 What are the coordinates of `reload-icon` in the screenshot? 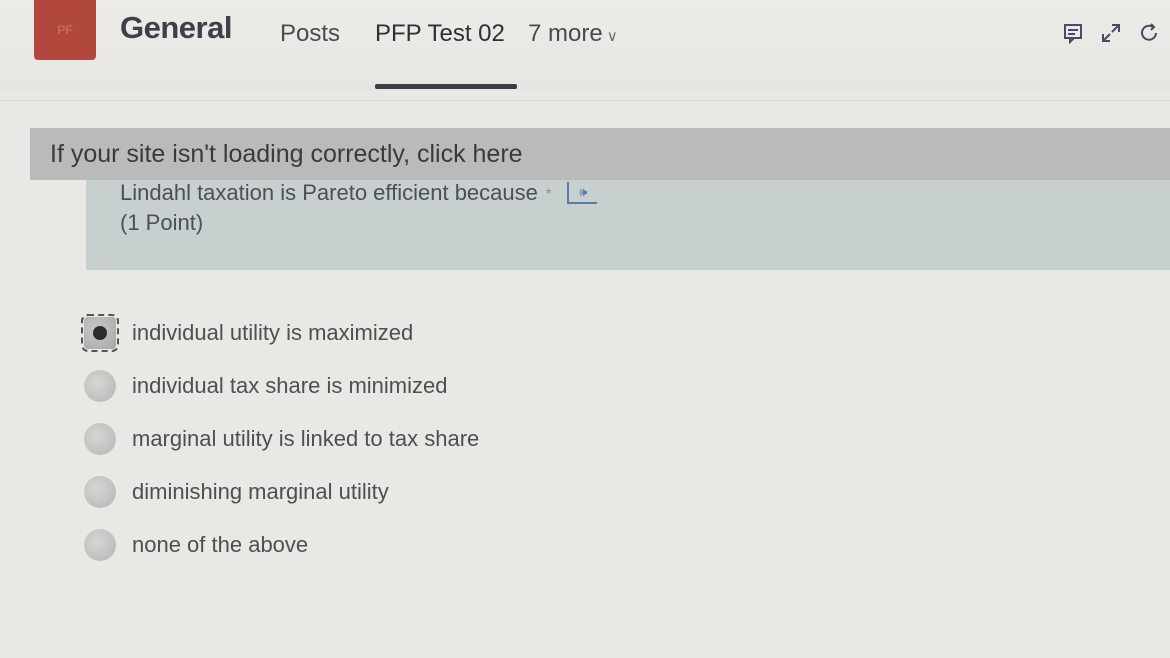 It's located at (1149, 33).